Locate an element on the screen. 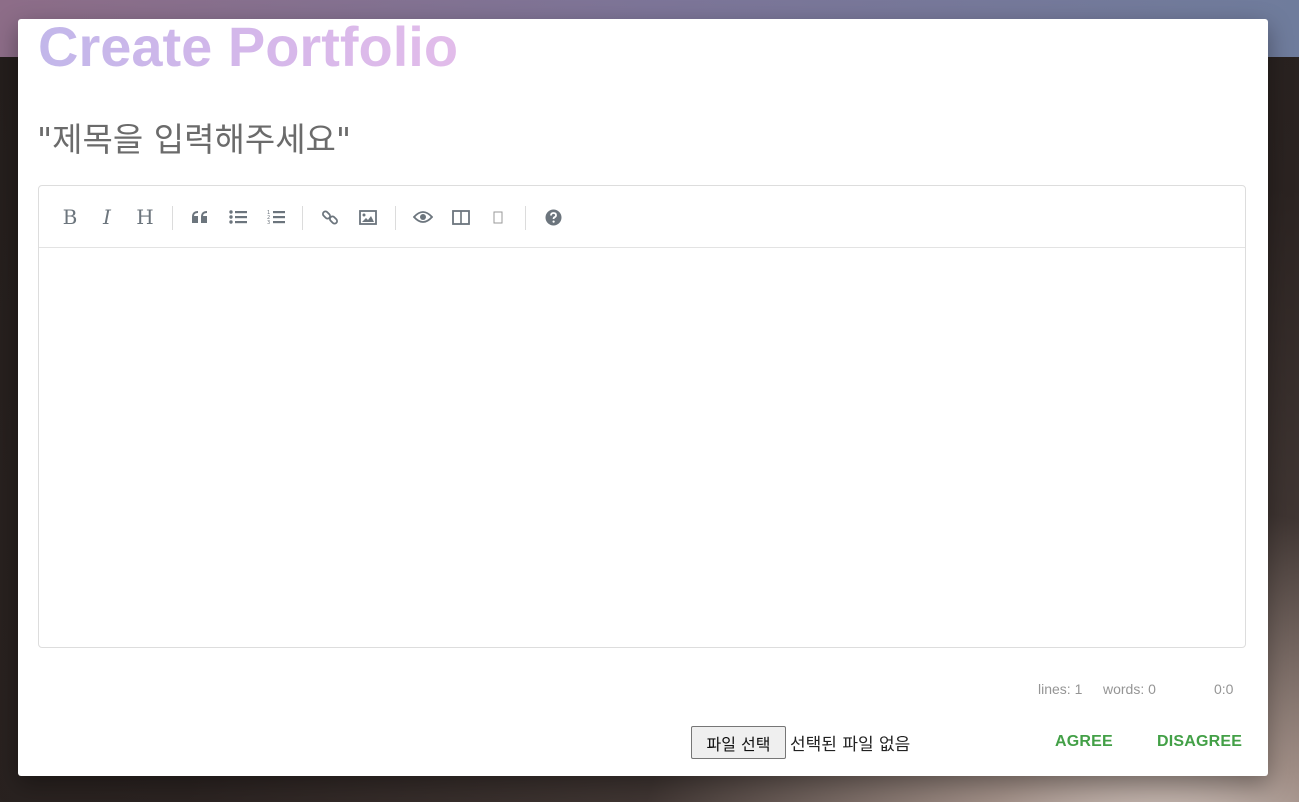 The height and width of the screenshot is (802, 1299). file-status-text: 선택된 파일 없음 is located at coordinates (850, 745).